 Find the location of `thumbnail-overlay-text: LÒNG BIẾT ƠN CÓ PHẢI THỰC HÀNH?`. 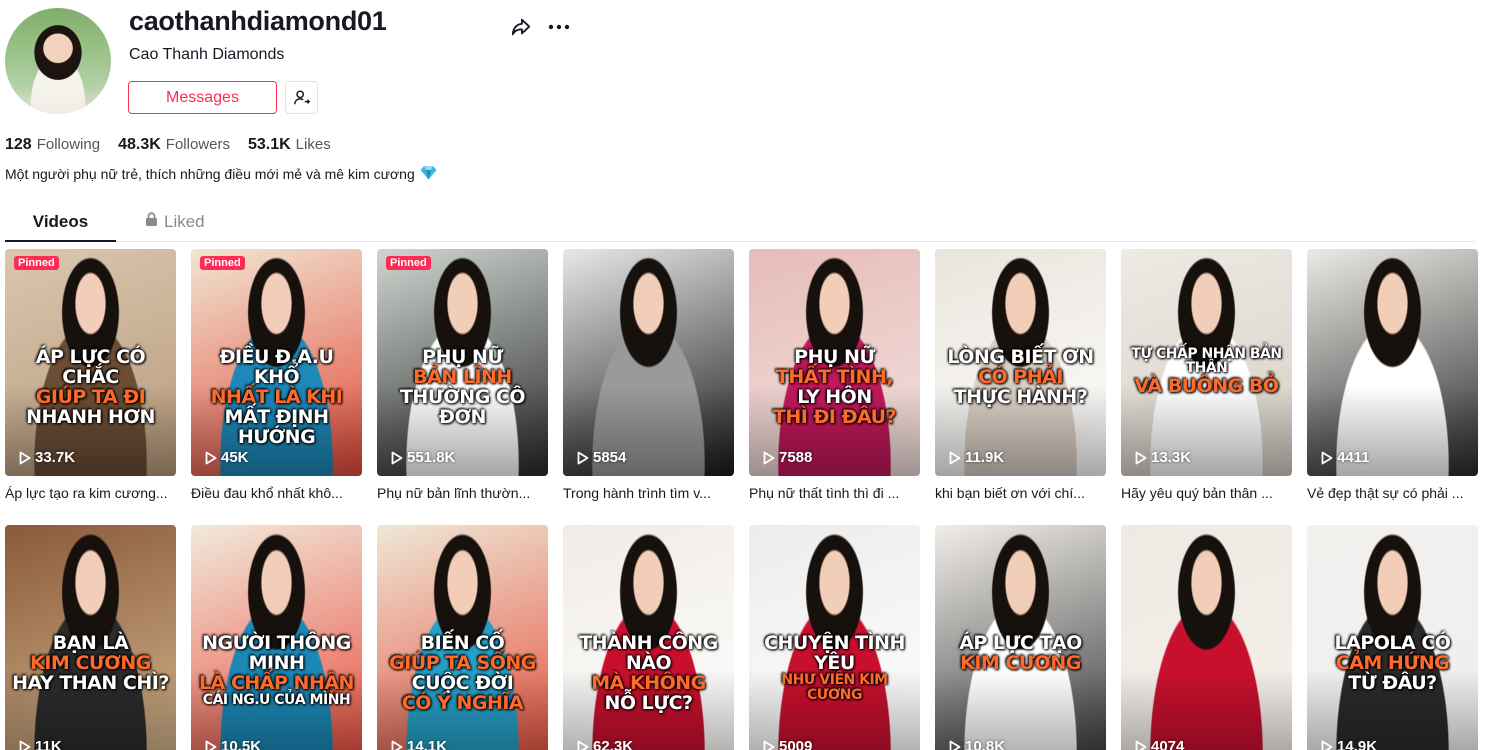

thumbnail-overlay-text: LÒNG BIẾT ƠN CÓ PHẢI THỰC HÀNH? is located at coordinates (1020, 377).